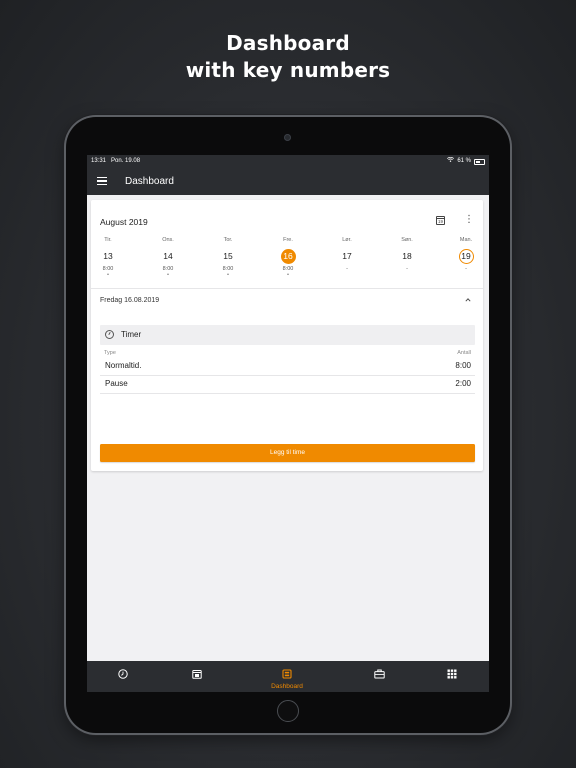 Image resolution: width=576 pixels, height=768 pixels. Describe the element at coordinates (287, 686) in the screenshot. I see `nav-dashboard-label: Dashboard` at that location.